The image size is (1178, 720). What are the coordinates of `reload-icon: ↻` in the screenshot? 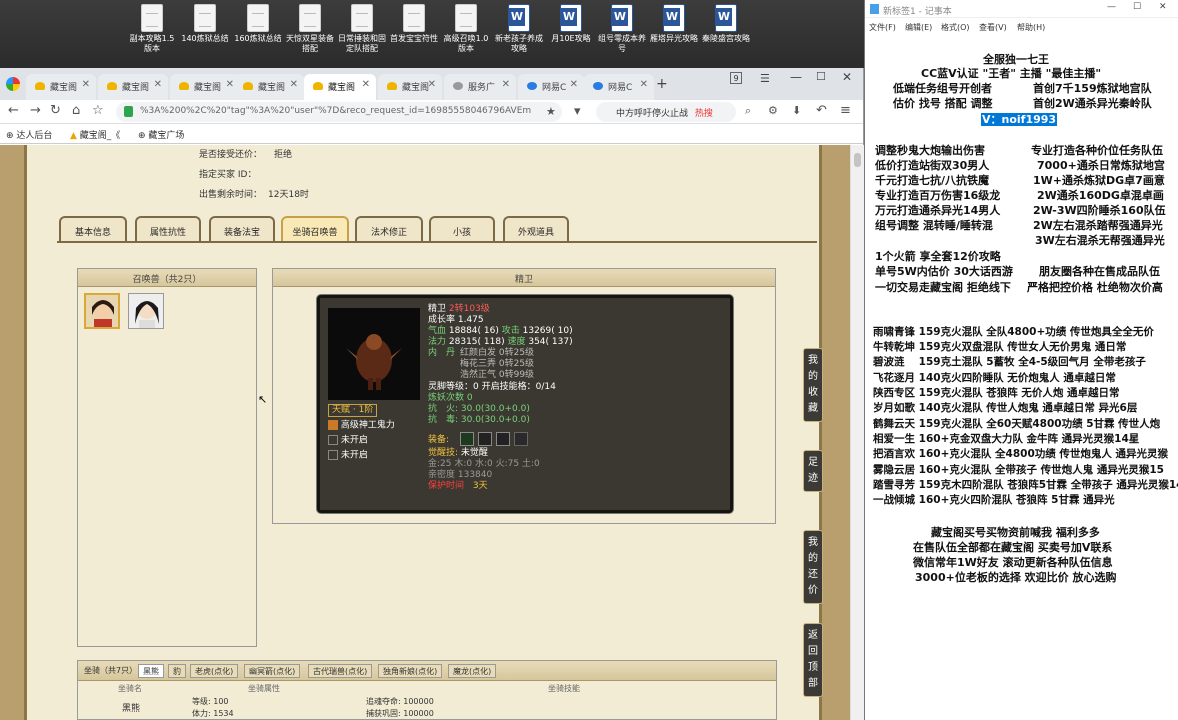 It's located at (55, 110).